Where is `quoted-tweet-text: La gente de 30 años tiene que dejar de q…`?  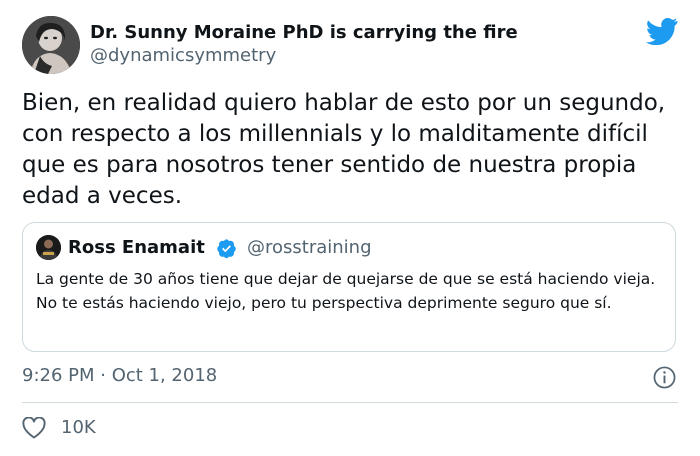 quoted-tweet-text: La gente de 30 años tiene que dejar de q… is located at coordinates (346, 291).